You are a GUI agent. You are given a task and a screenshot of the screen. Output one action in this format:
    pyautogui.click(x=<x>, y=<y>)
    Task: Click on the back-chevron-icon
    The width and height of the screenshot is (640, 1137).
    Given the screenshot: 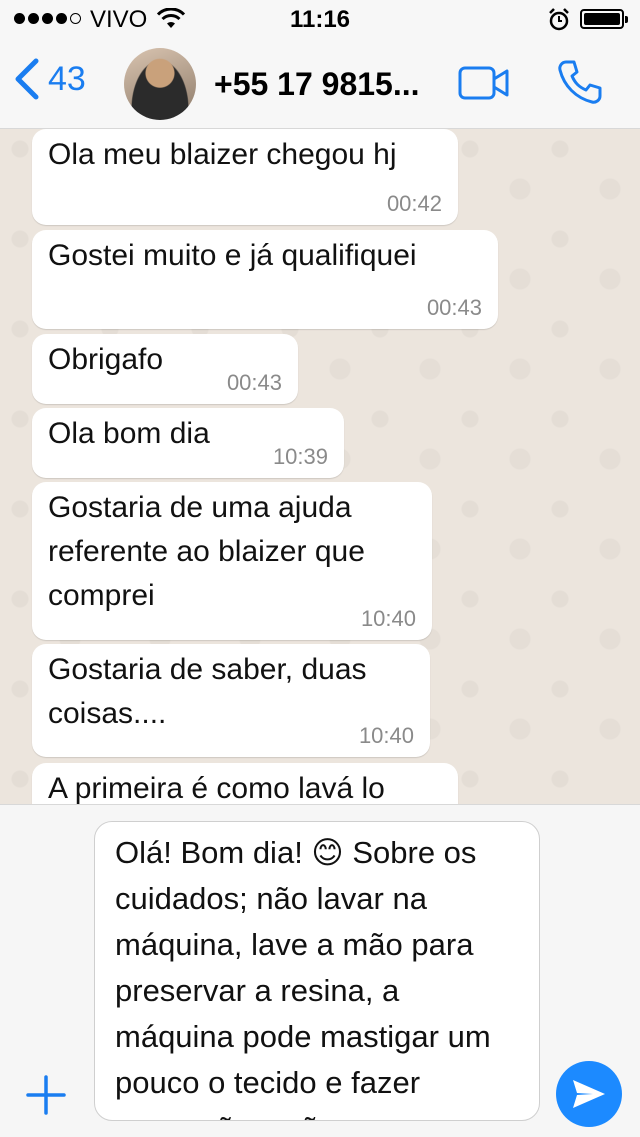 What is the action you would take?
    pyautogui.click(x=27, y=79)
    